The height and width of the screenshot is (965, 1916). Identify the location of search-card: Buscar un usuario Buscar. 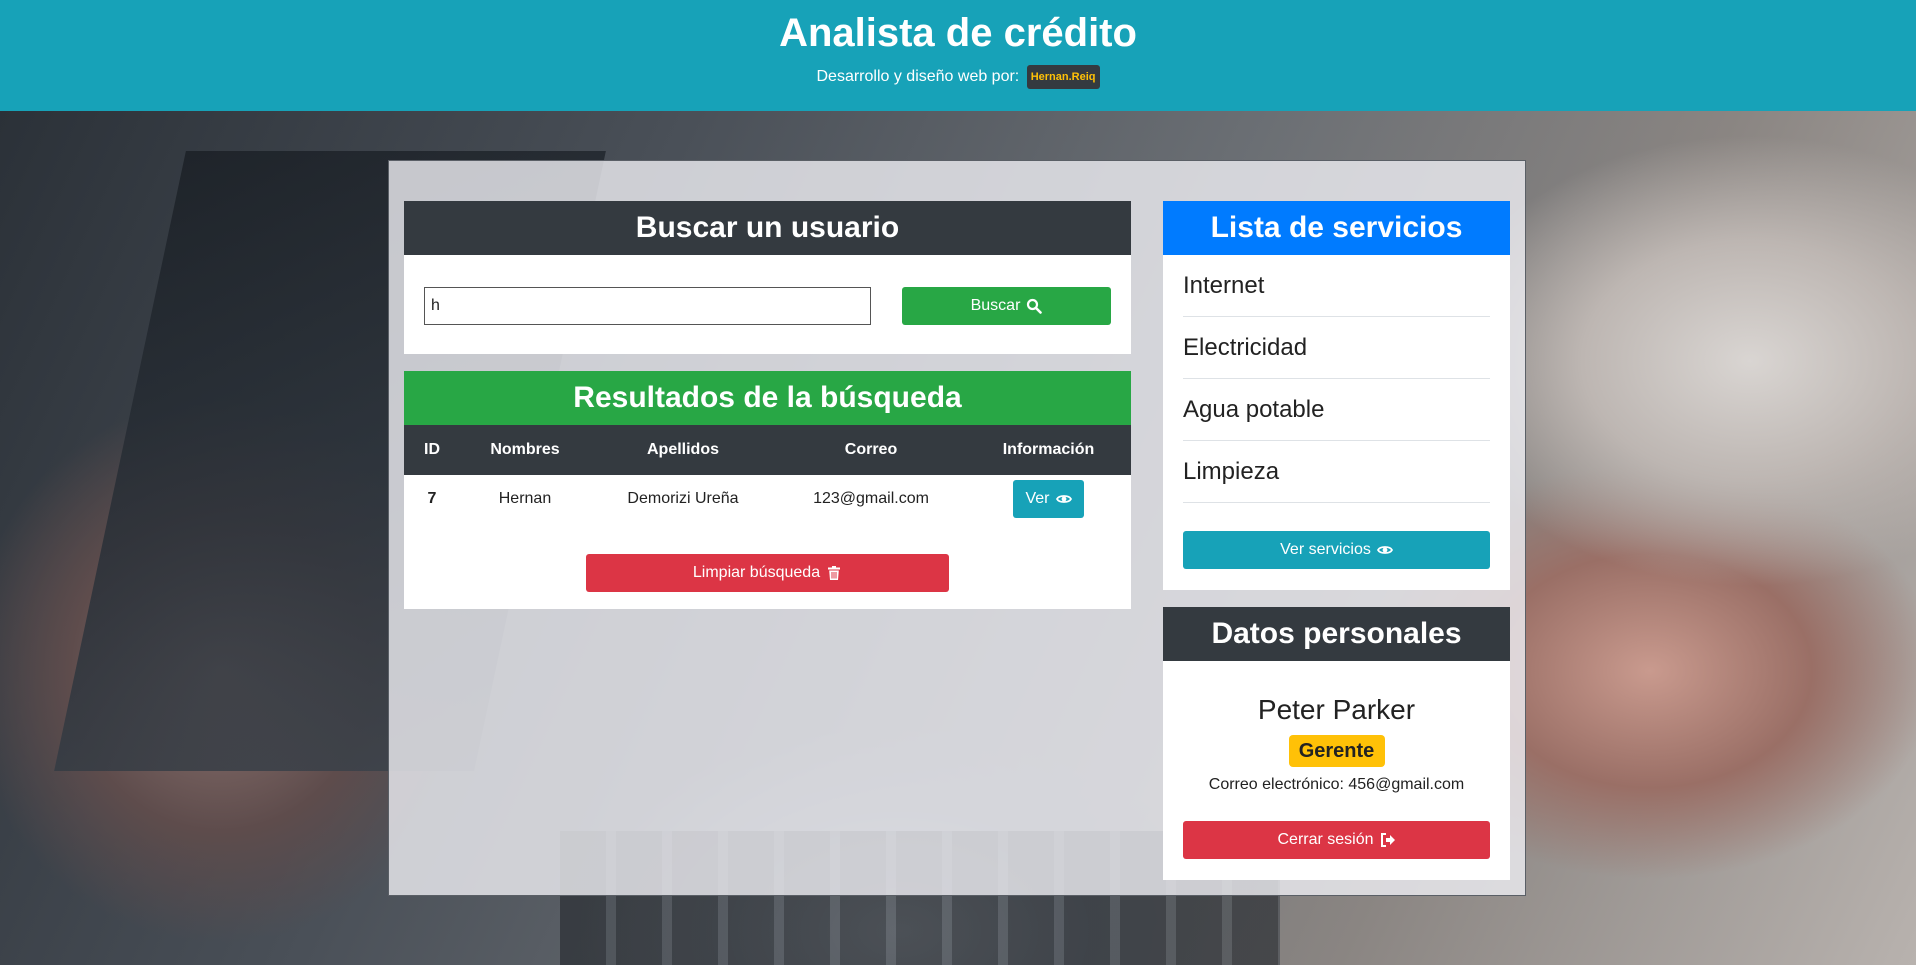
(767, 277).